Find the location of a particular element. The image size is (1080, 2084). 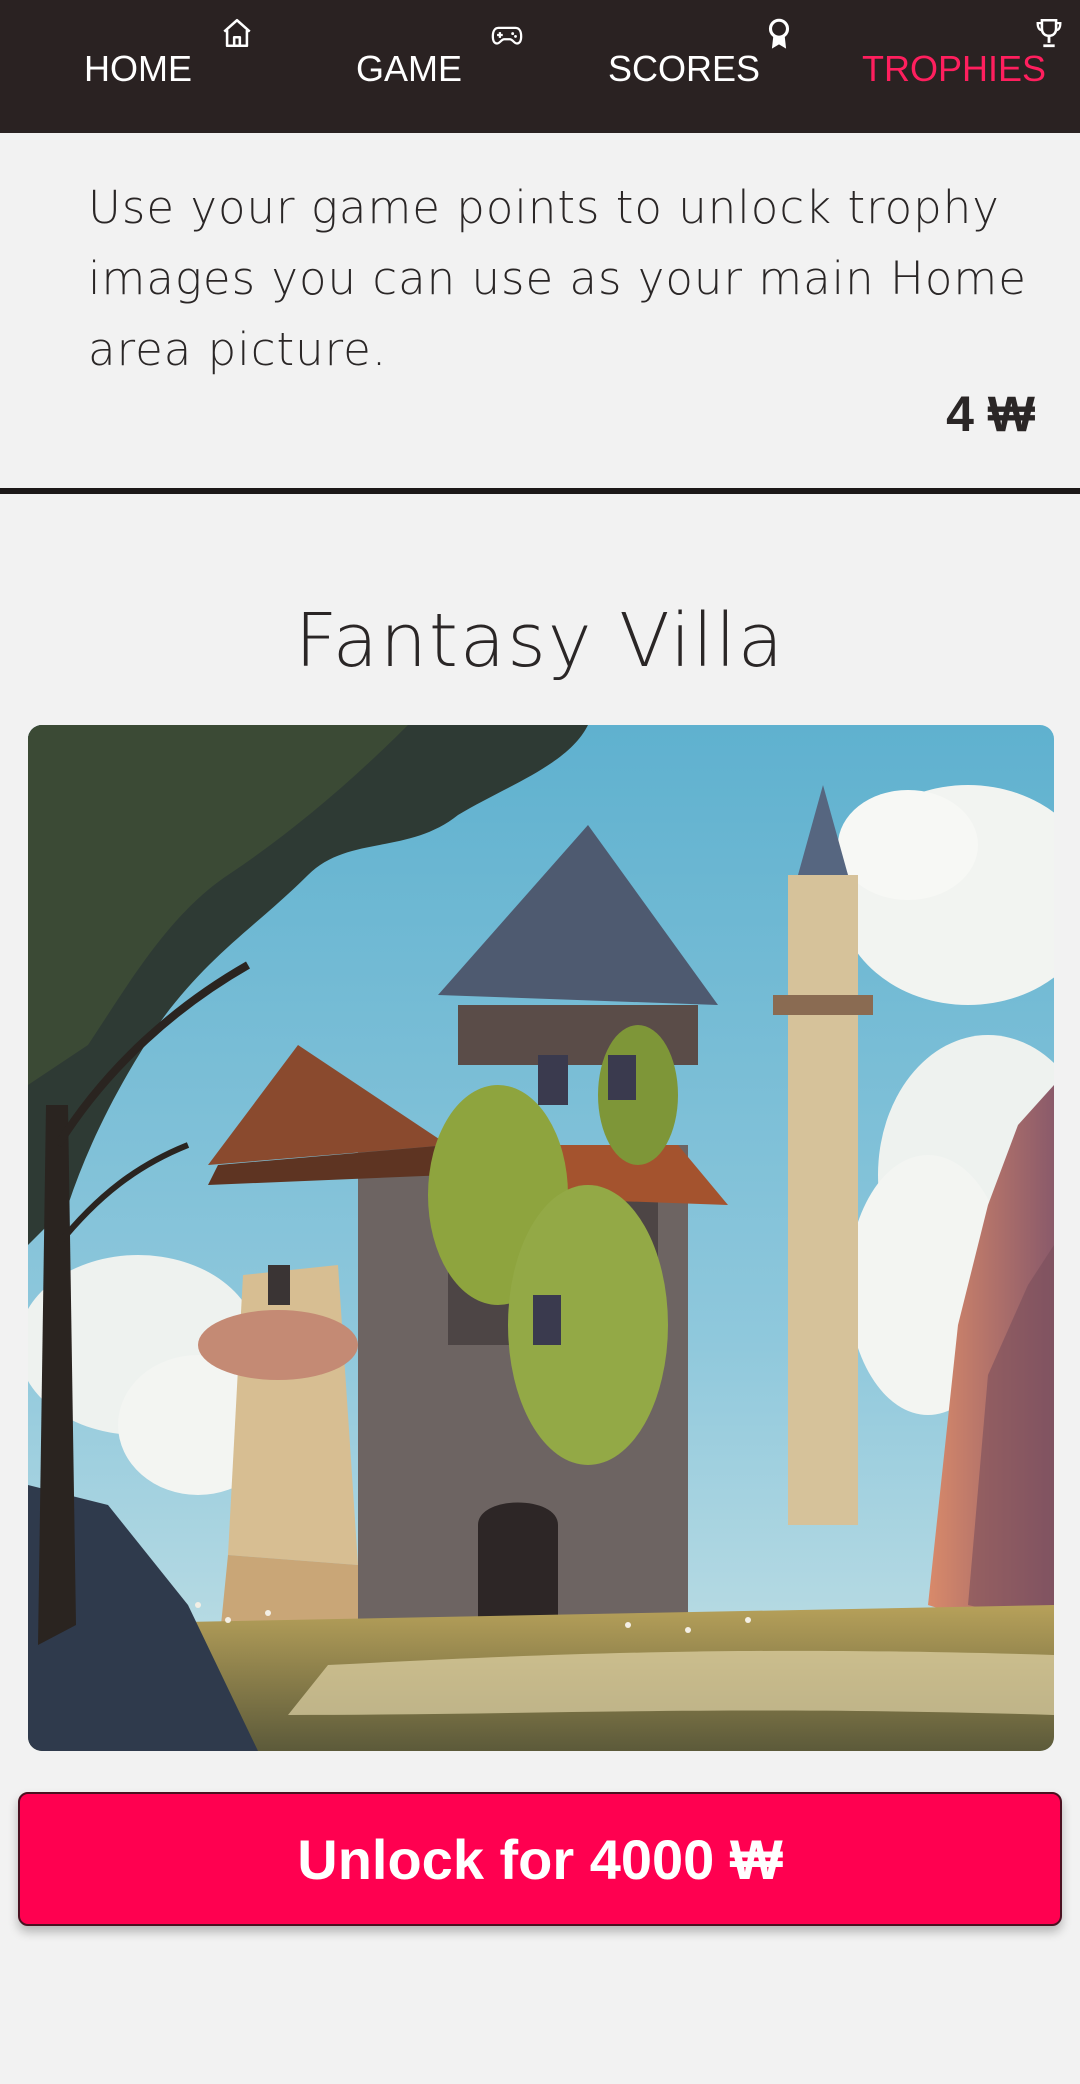

tab-game-label: GAME is located at coordinates (409, 68).